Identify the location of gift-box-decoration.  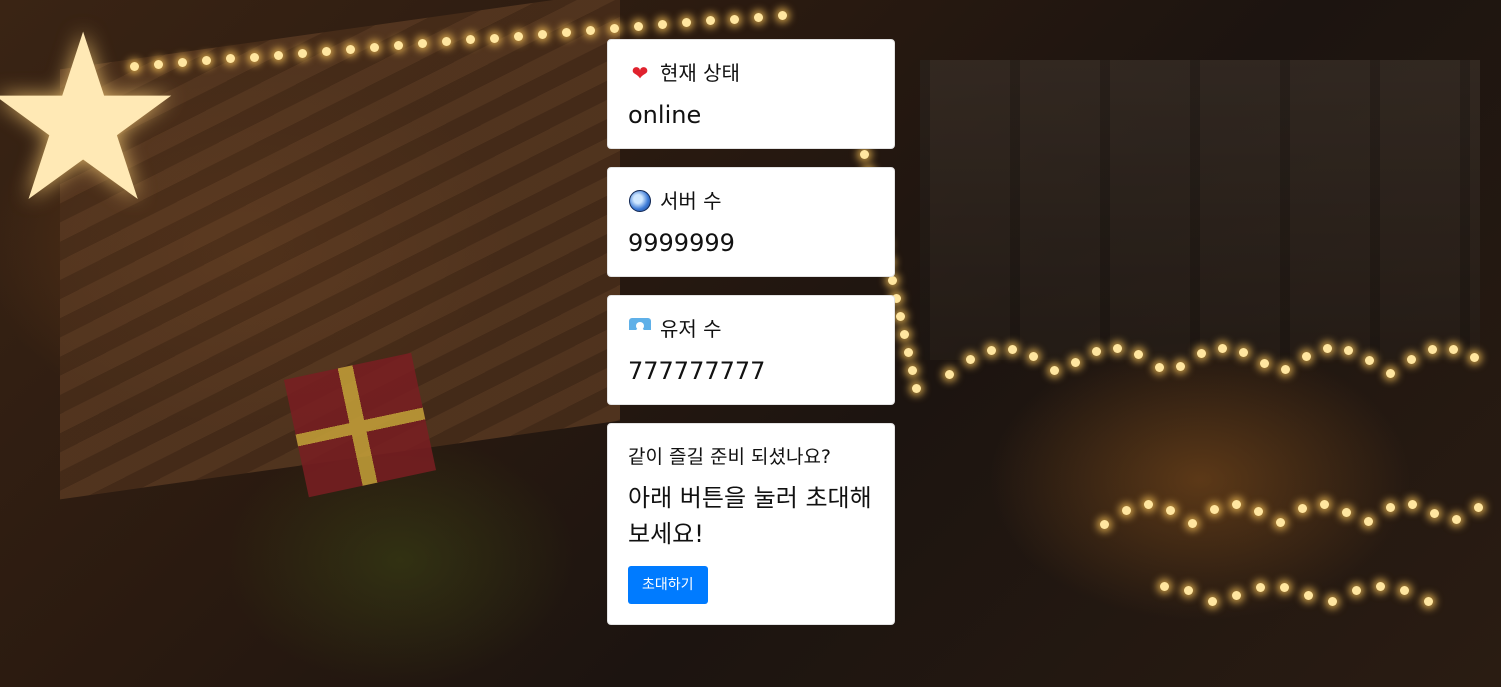
(360, 425).